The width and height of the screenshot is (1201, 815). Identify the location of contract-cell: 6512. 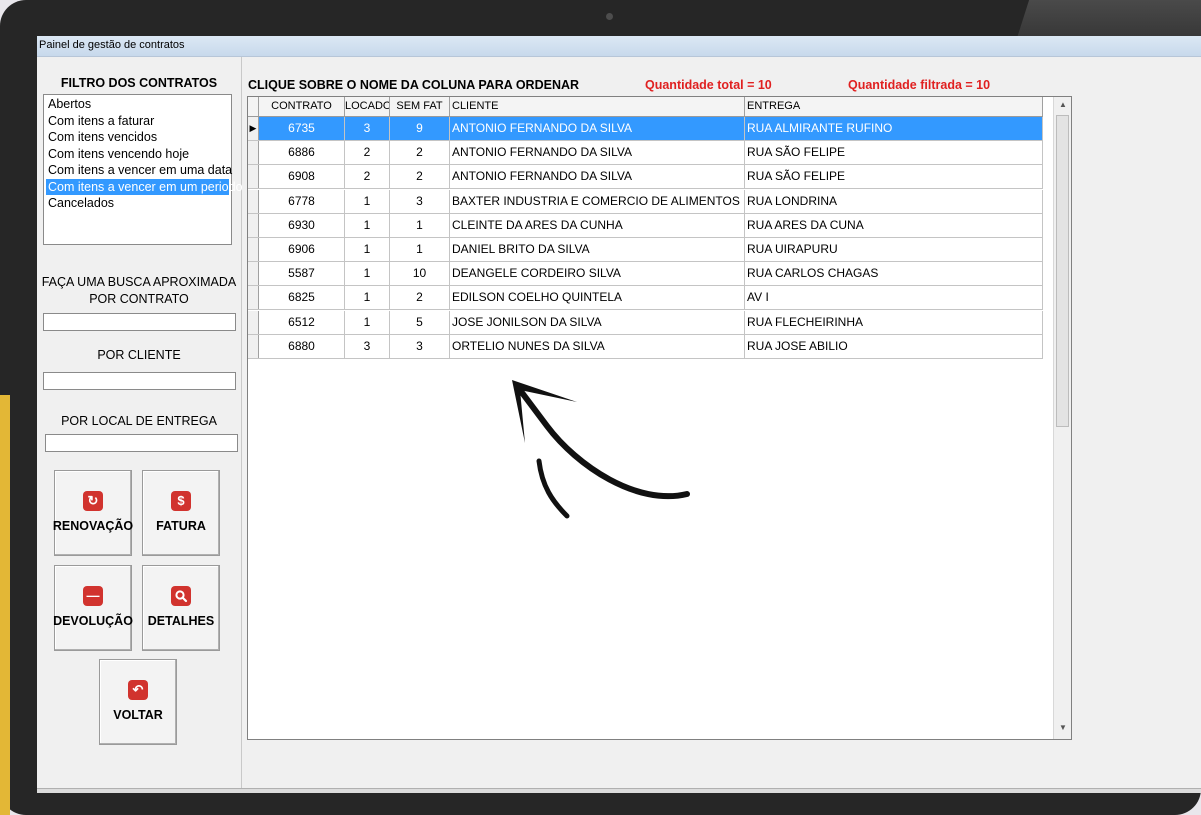
(302, 322).